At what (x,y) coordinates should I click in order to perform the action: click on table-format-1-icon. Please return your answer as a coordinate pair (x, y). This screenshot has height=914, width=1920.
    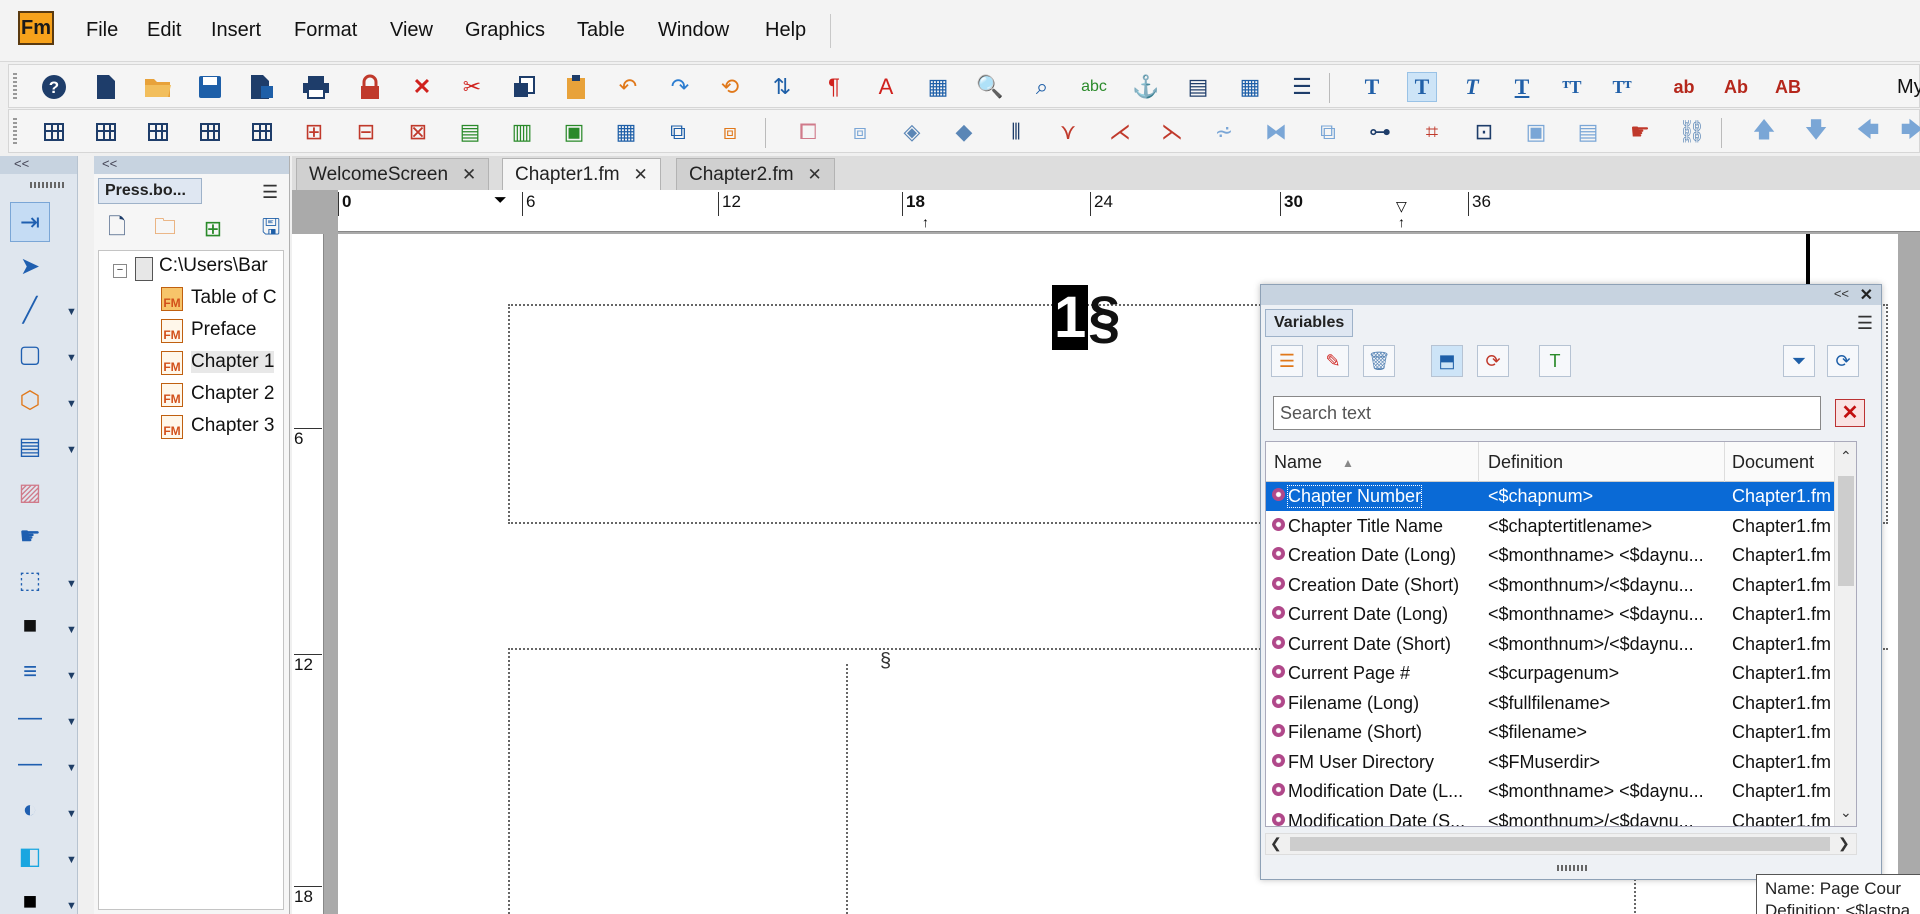
    Looking at the image, I should click on (54, 132).